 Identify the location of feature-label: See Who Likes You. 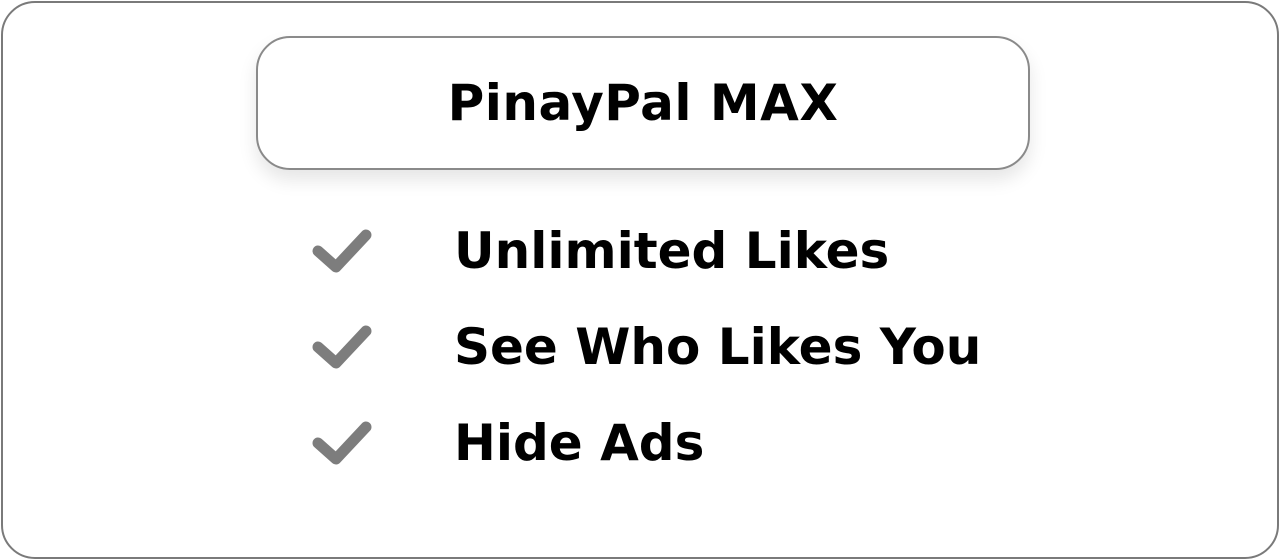
(718, 347).